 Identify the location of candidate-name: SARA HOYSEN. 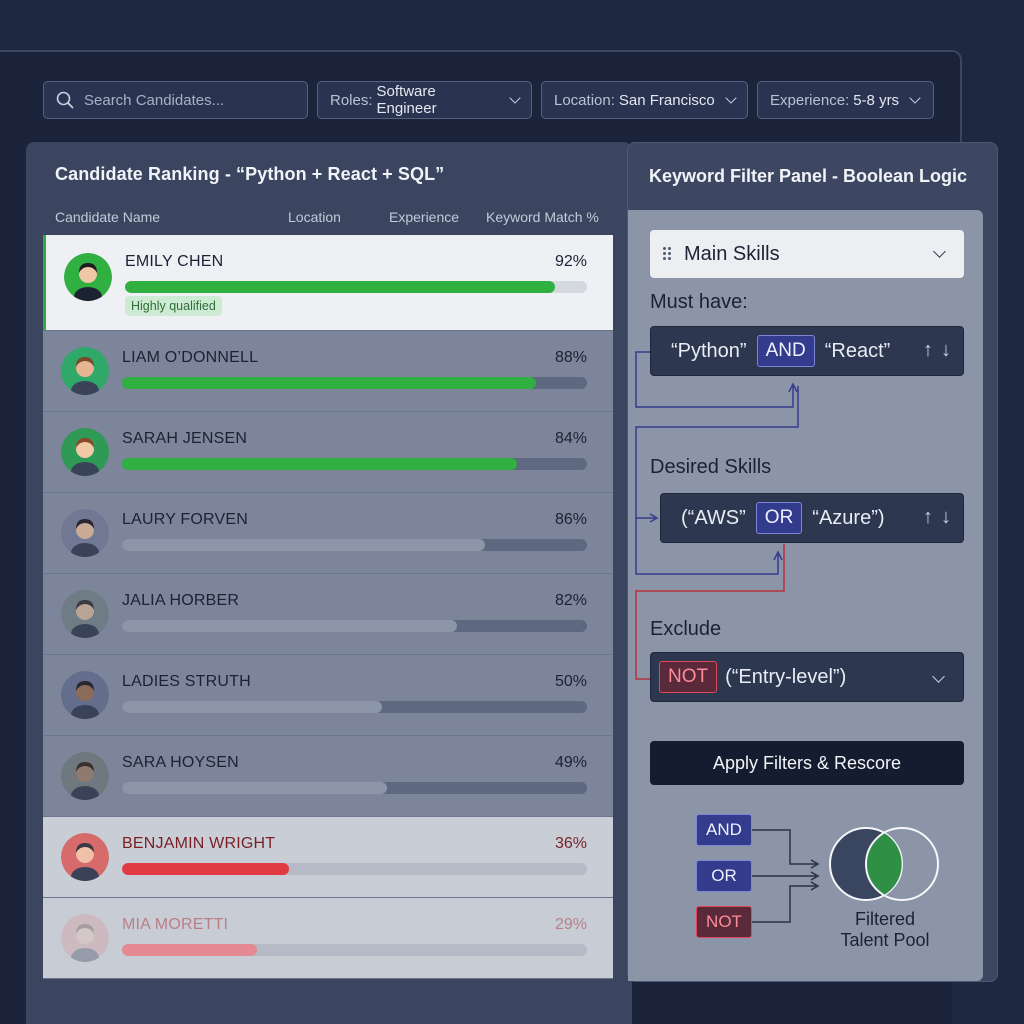
(180, 762).